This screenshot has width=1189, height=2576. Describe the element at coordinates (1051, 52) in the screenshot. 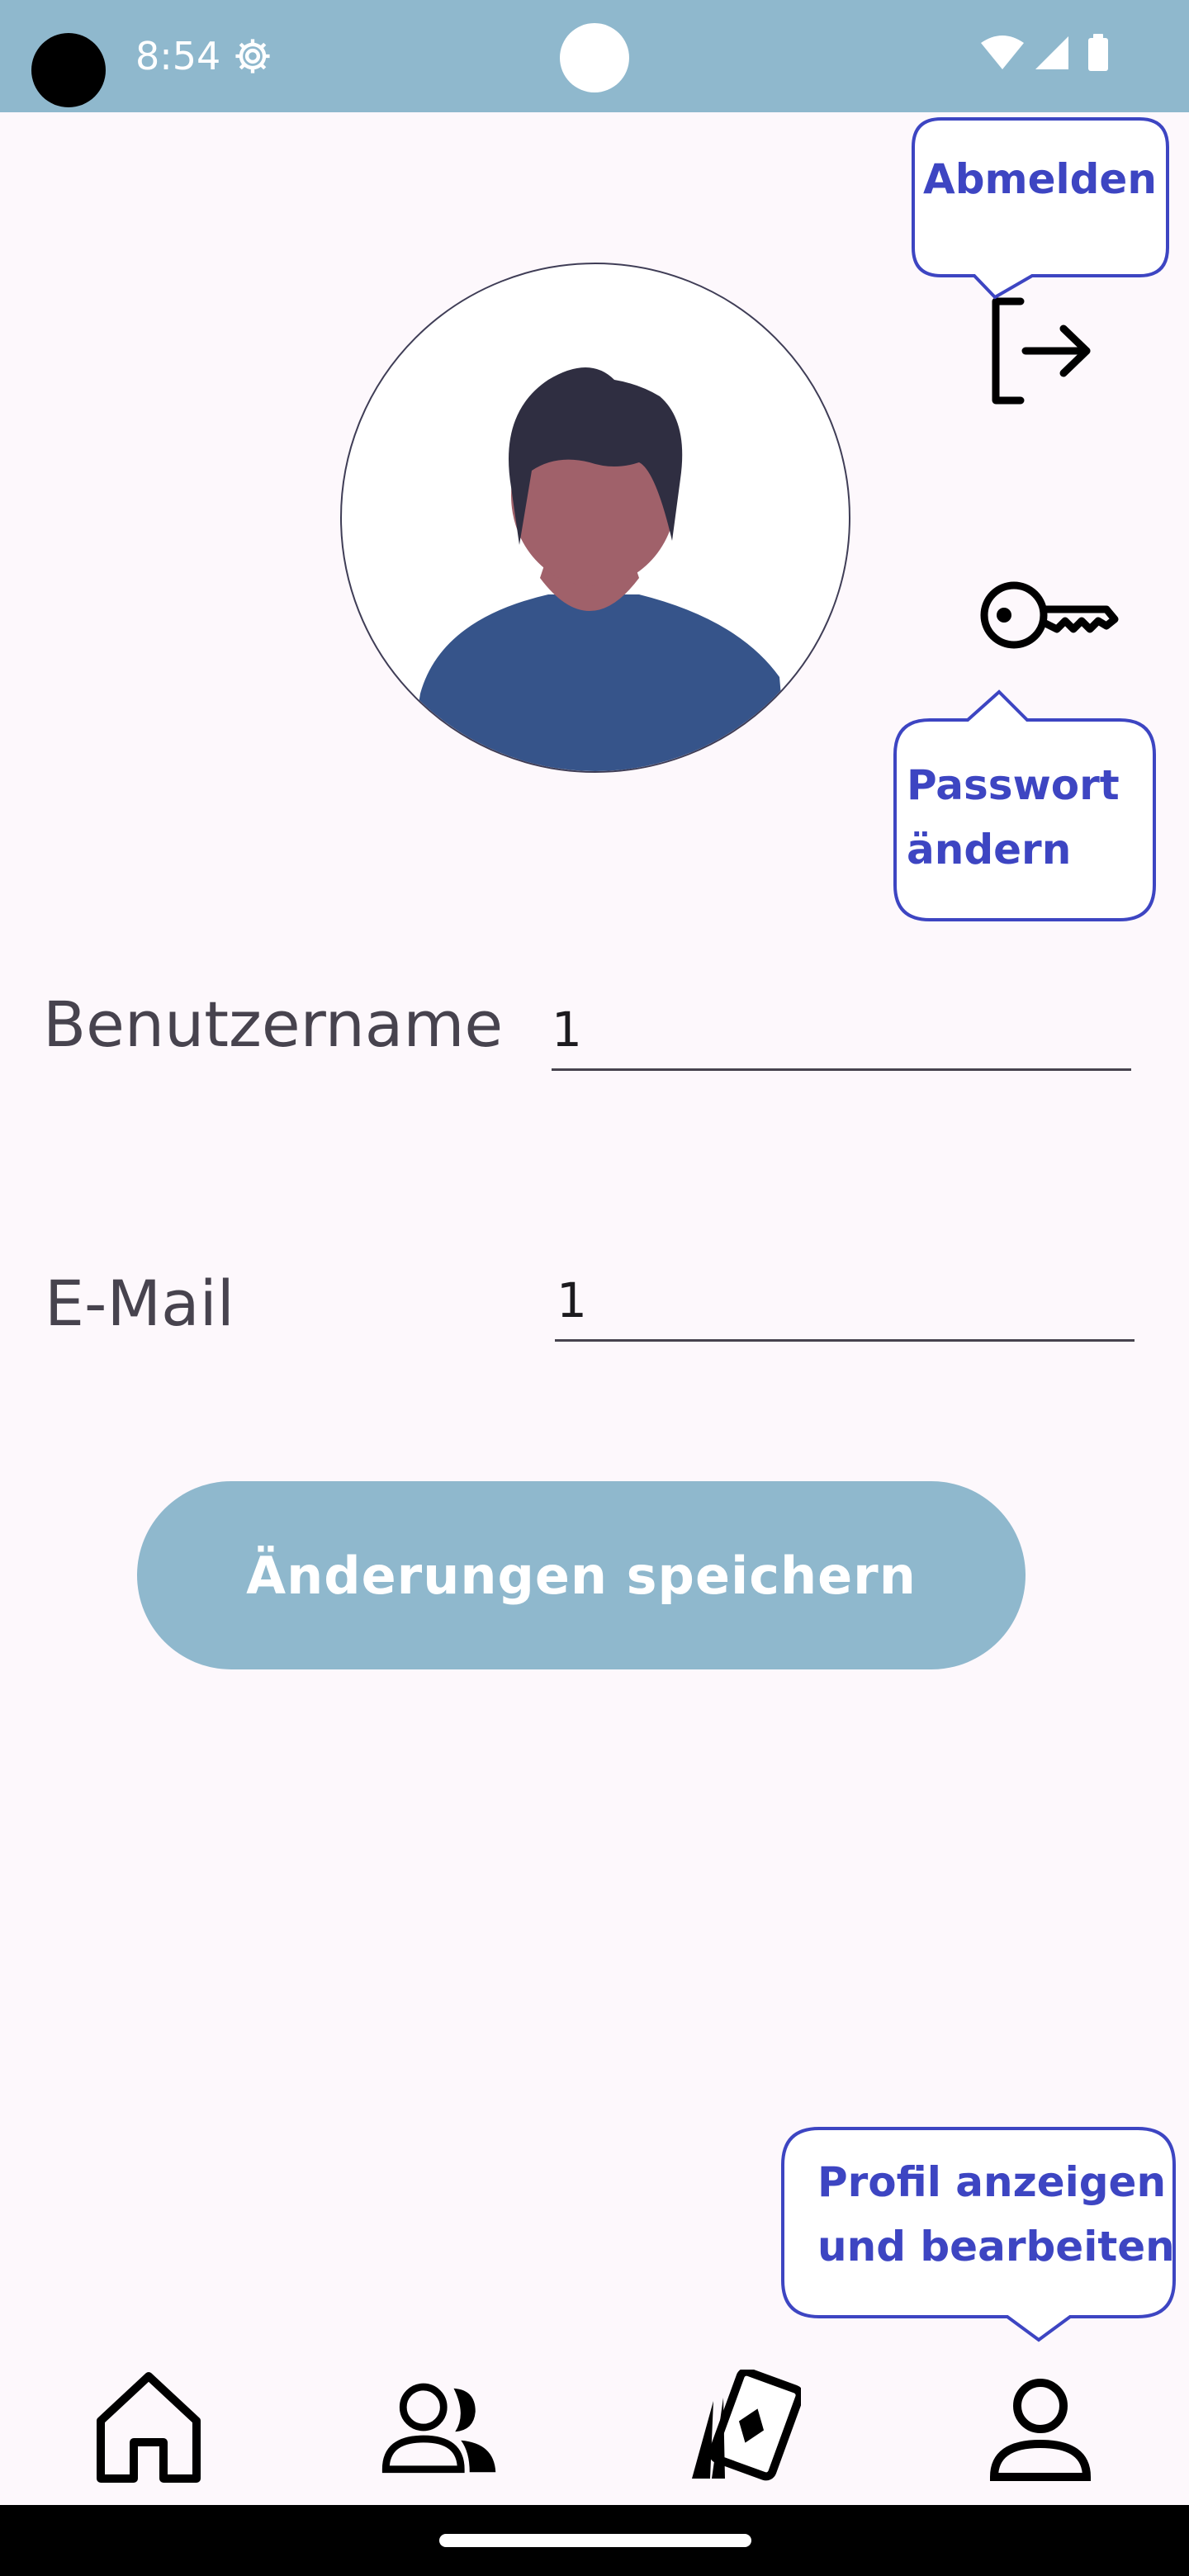

I see `signal-icon` at that location.